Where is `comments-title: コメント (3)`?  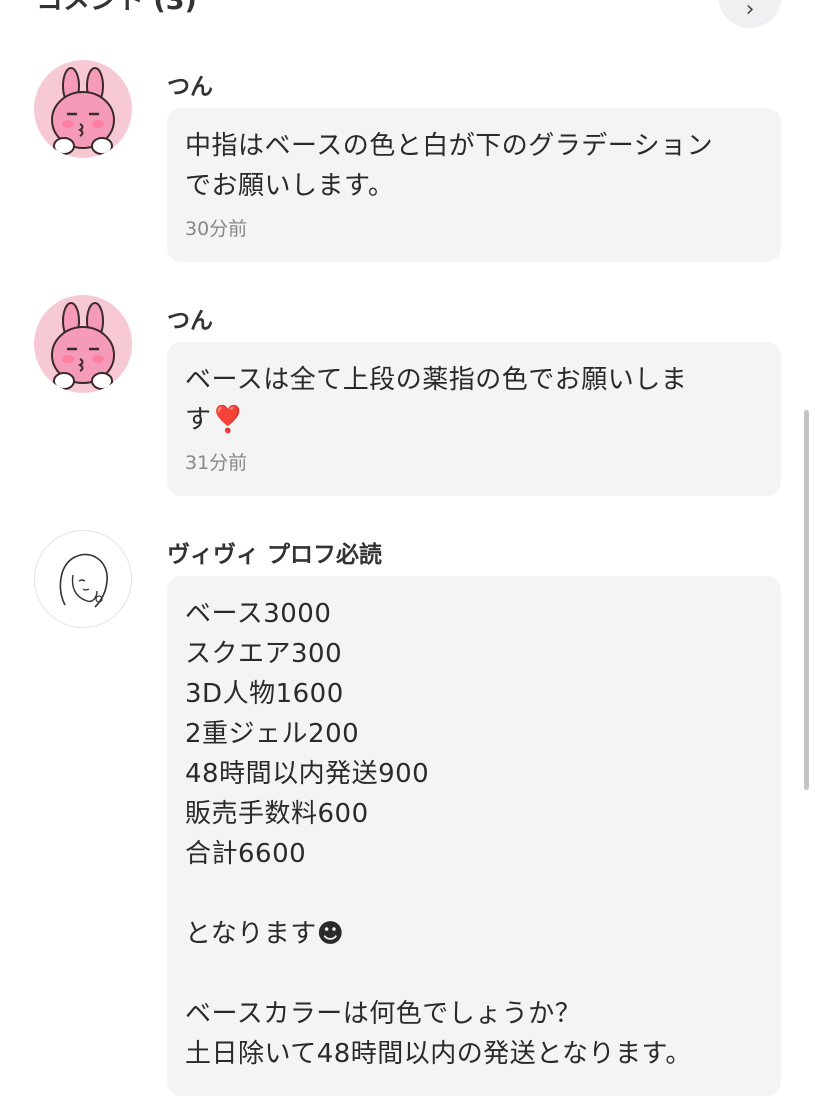 comments-title: コメント (3) is located at coordinates (116, 8).